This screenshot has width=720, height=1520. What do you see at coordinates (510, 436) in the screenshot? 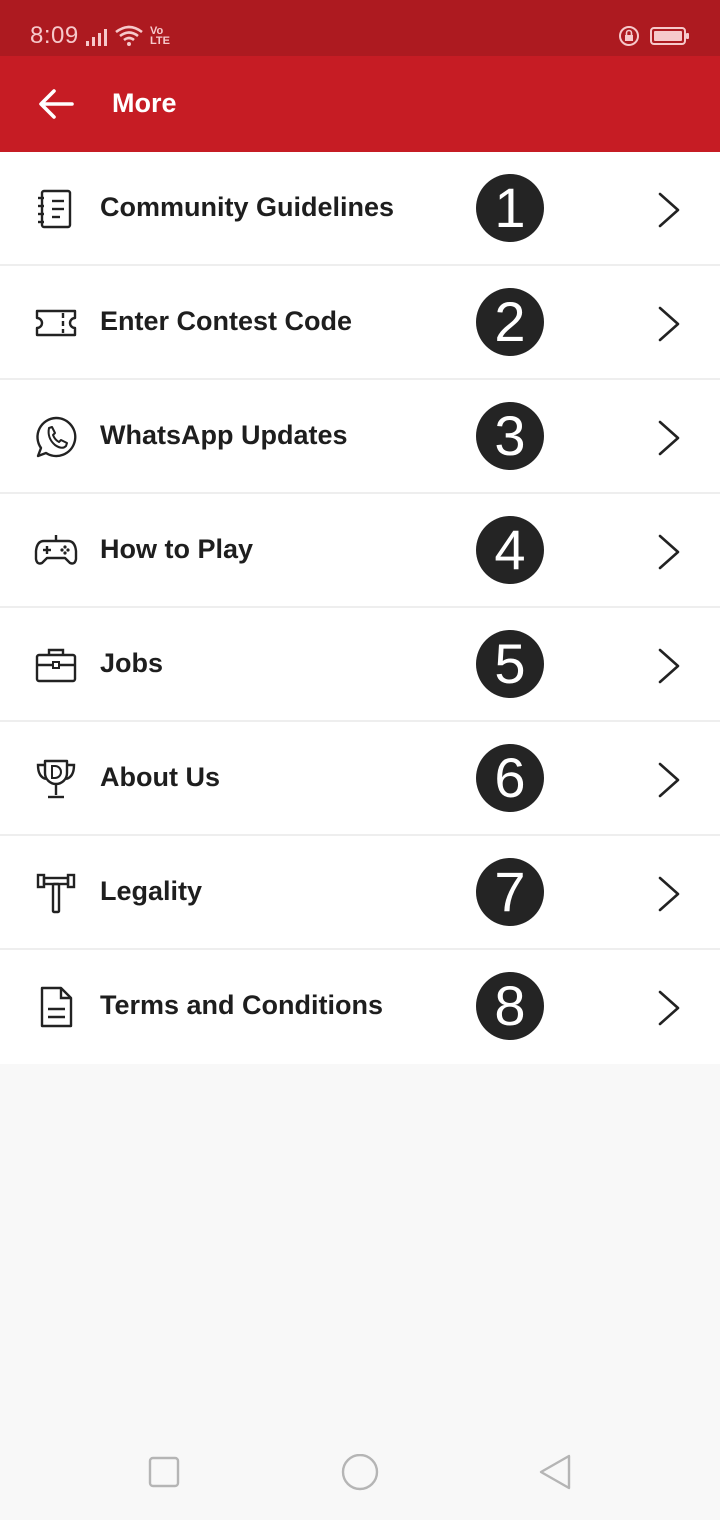
I see `number-badge: 3` at bounding box center [510, 436].